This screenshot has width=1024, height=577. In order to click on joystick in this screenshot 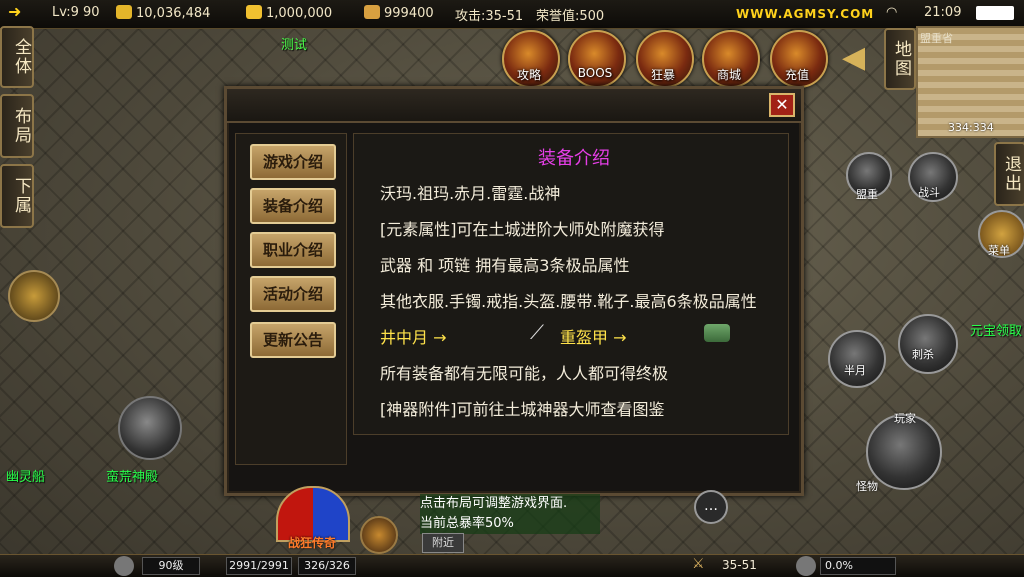, I will do `click(150, 428)`.